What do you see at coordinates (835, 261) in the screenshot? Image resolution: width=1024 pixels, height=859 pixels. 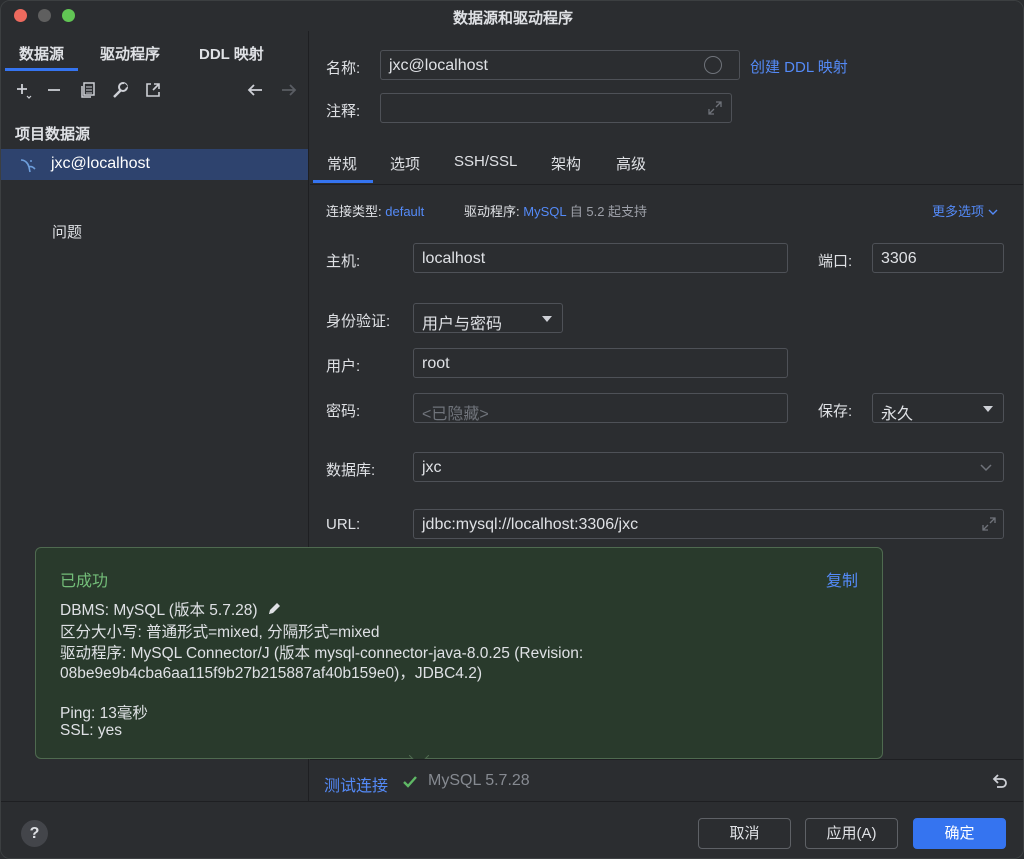 I see `port-label: 端口:` at bounding box center [835, 261].